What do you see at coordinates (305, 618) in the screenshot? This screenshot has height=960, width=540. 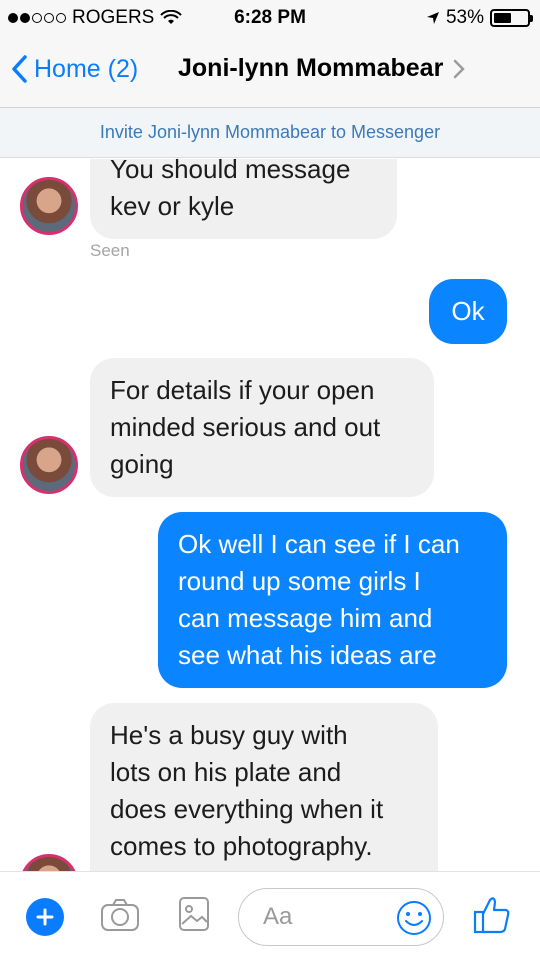 I see `message-line: can message him and` at bounding box center [305, 618].